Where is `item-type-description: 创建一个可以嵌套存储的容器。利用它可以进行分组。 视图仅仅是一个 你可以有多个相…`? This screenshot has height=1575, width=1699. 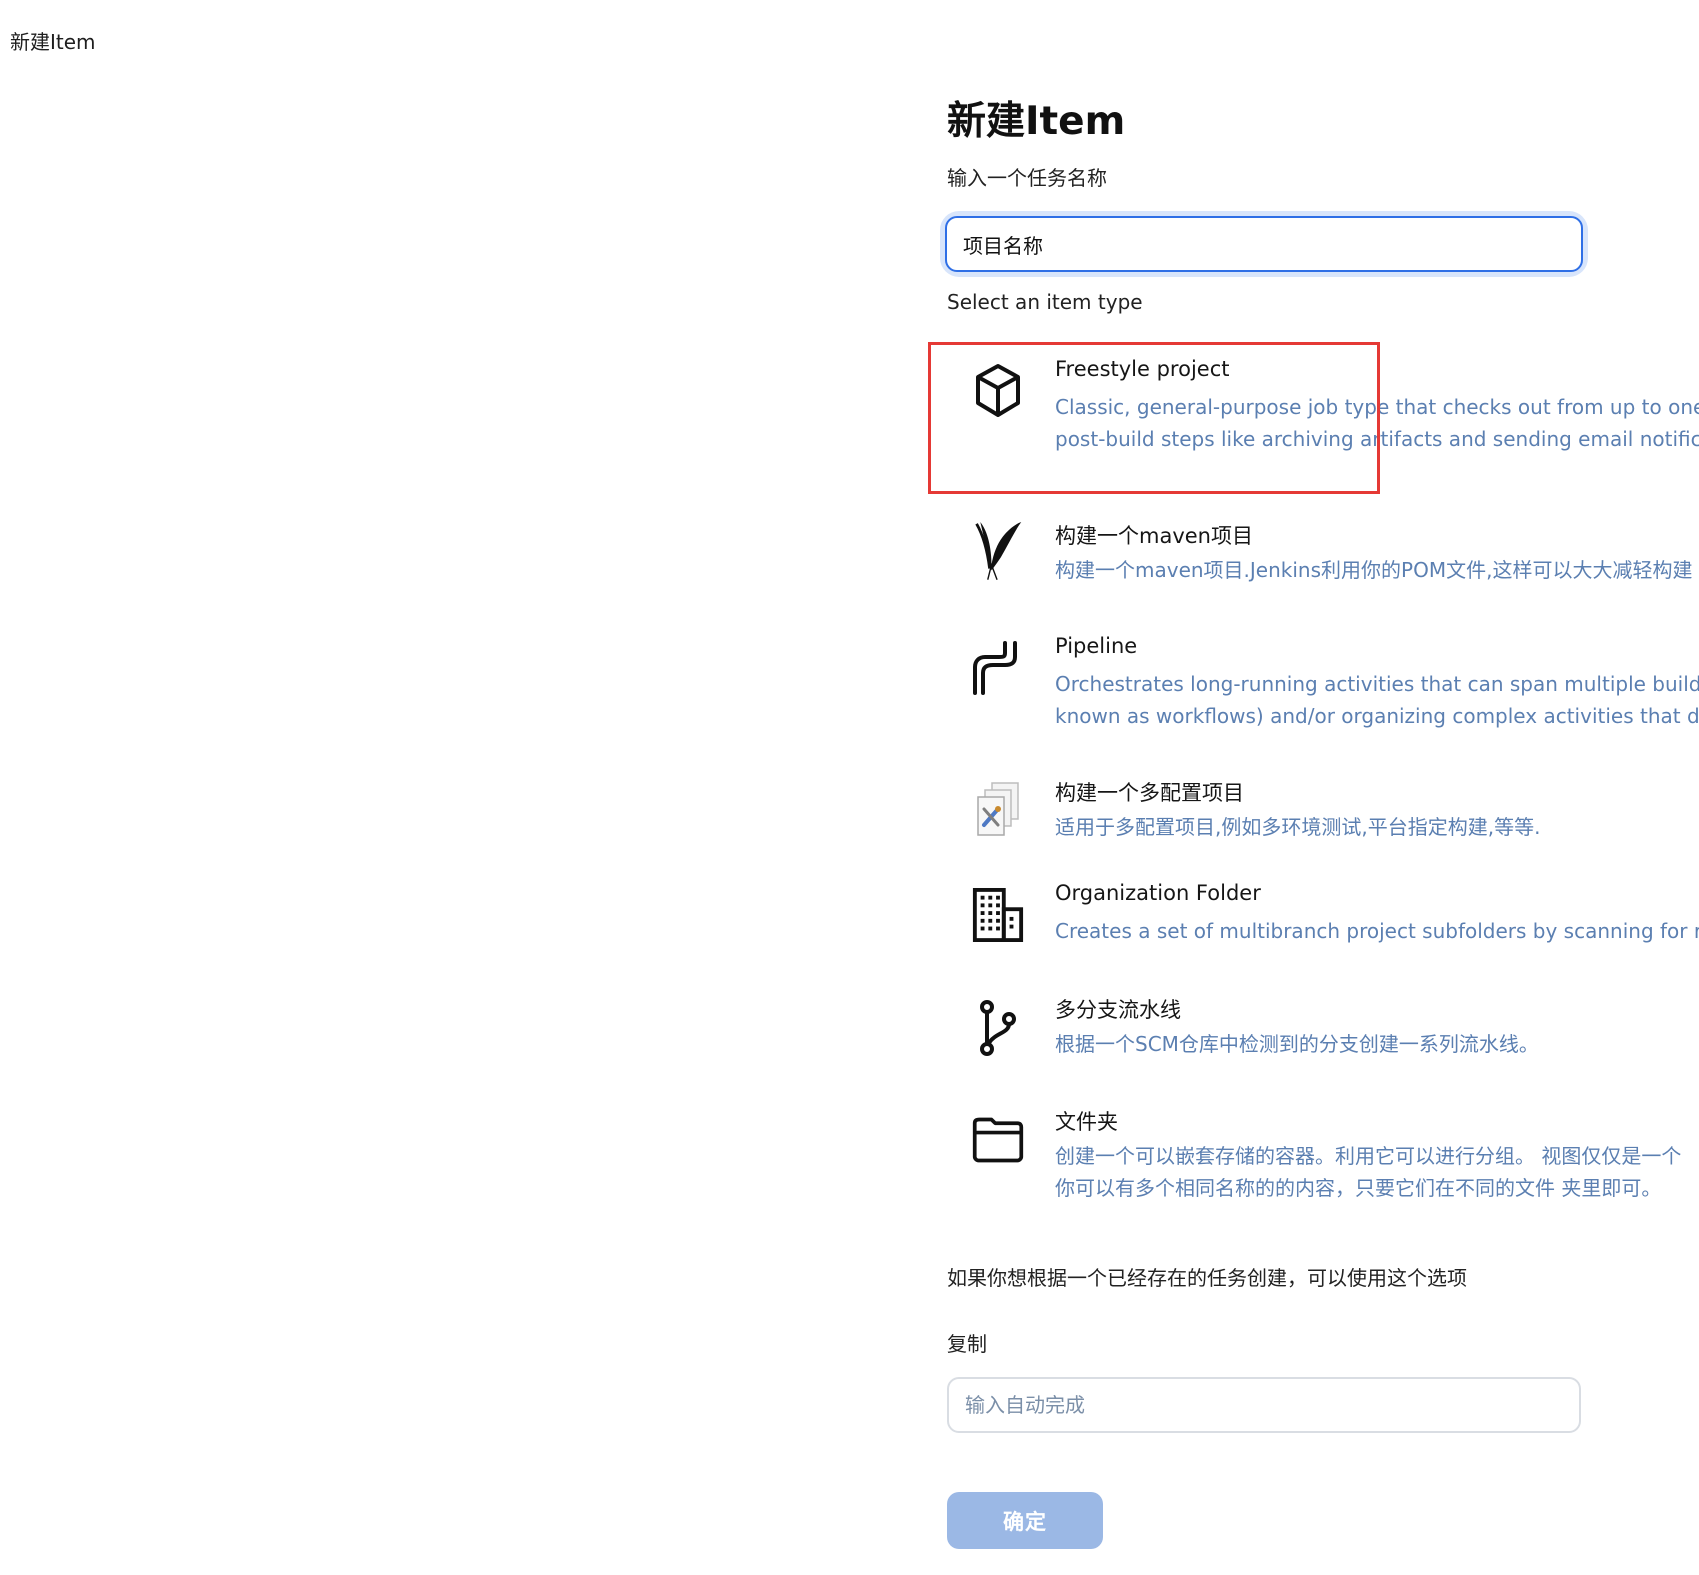 item-type-description: 创建一个可以嵌套存储的容器。利用它可以进行分组。 视图仅仅是一个 你可以有多个相… is located at coordinates (1368, 1172).